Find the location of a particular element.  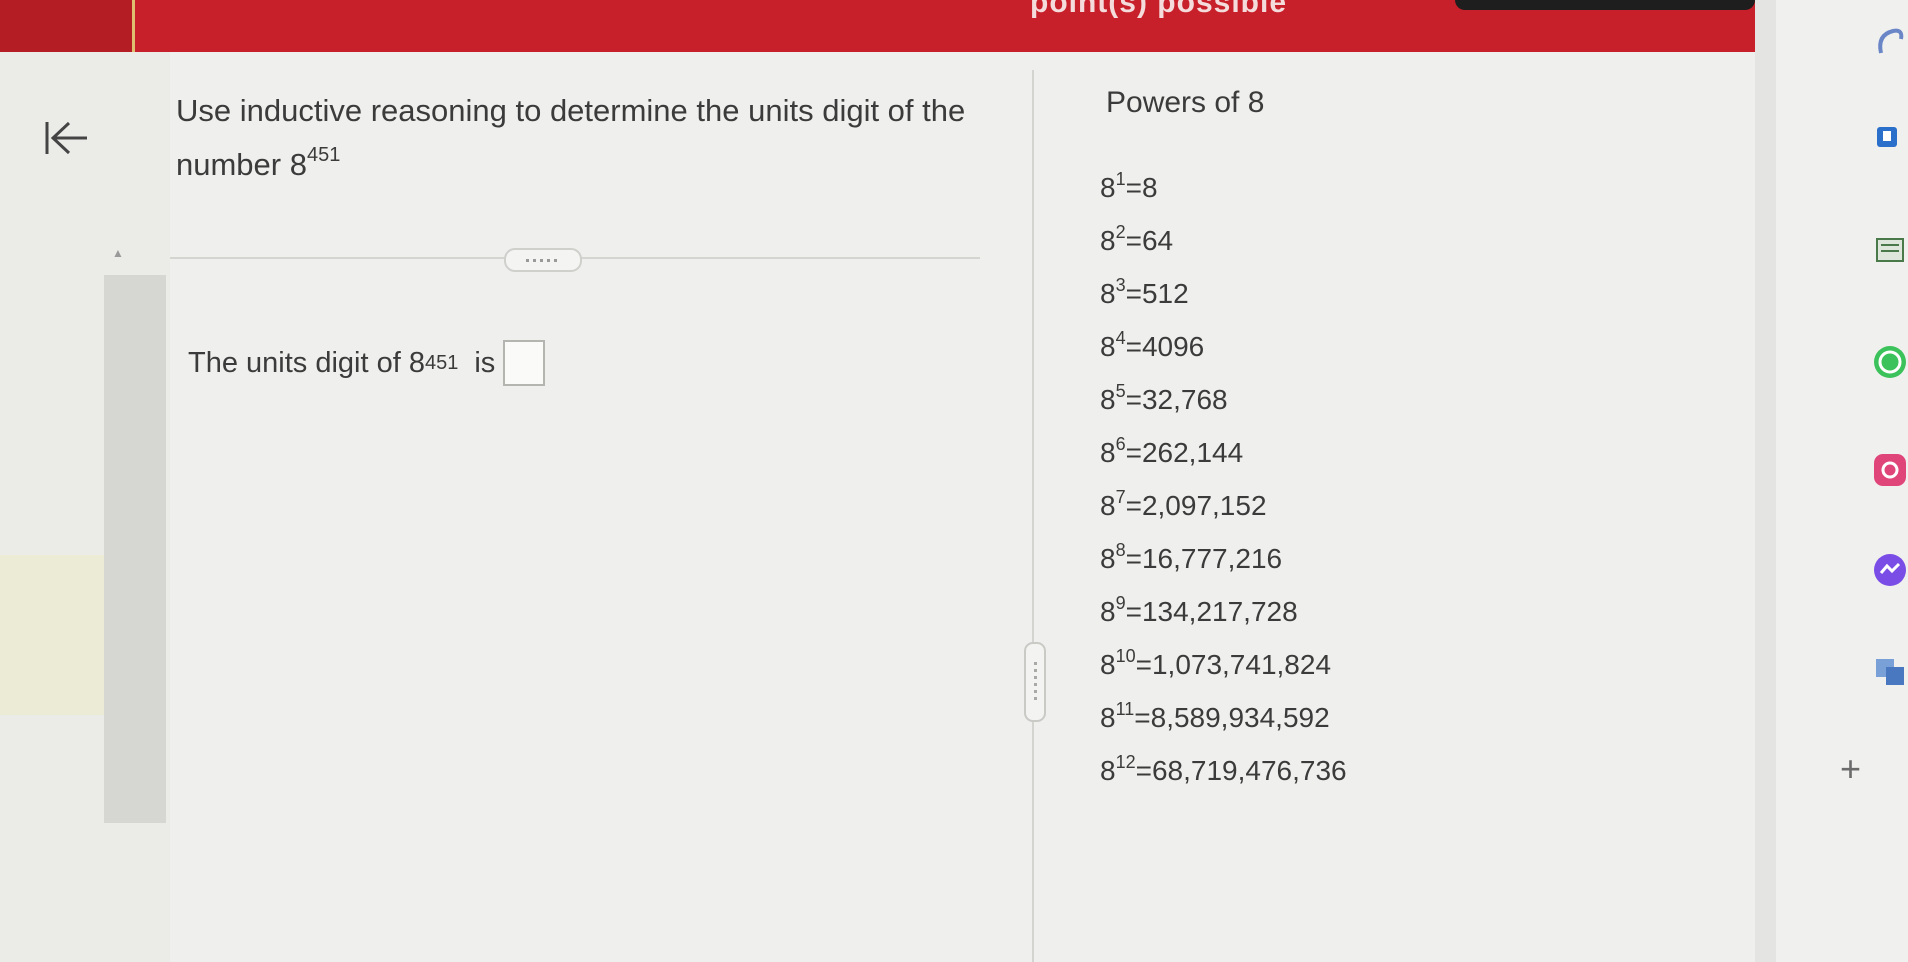

messenger-icon is located at coordinates (1889, 570).